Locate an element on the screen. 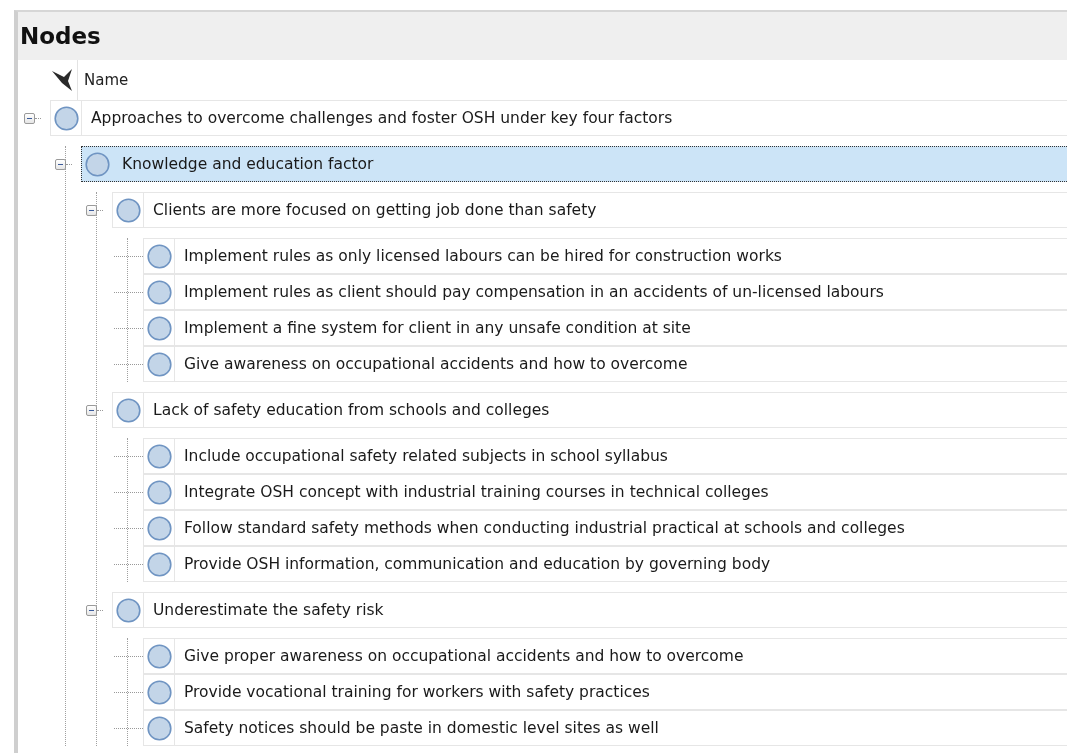 Image resolution: width=1067 pixels, height=753 pixels. tree-row: Follow standard safety methods when conducting industrial practical at schools and colleges is located at coordinates (605, 528).